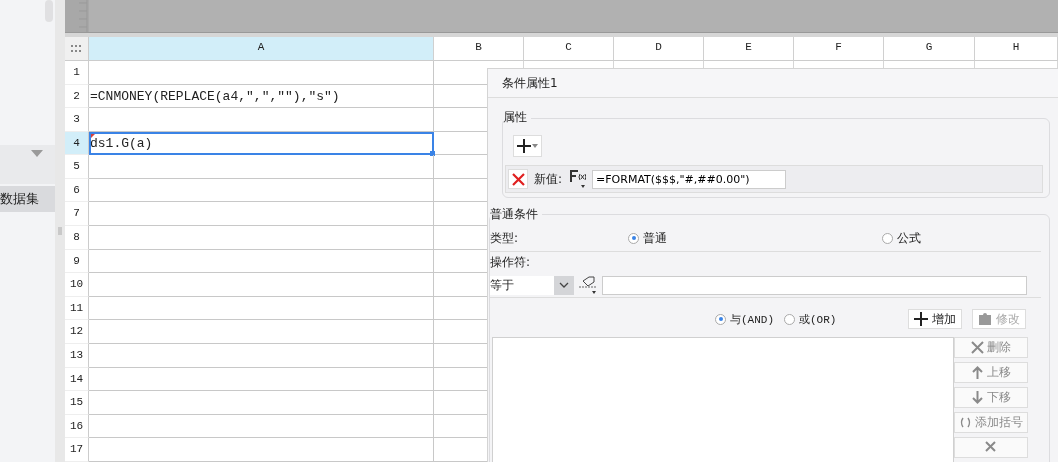 Image resolution: width=1058 pixels, height=462 pixels. What do you see at coordinates (432, 154) in the screenshot?
I see `fill-handle` at bounding box center [432, 154].